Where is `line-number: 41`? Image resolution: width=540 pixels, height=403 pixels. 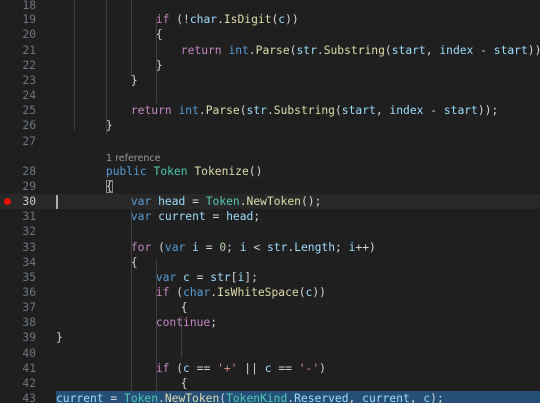
line-number: 41 is located at coordinates (18, 368).